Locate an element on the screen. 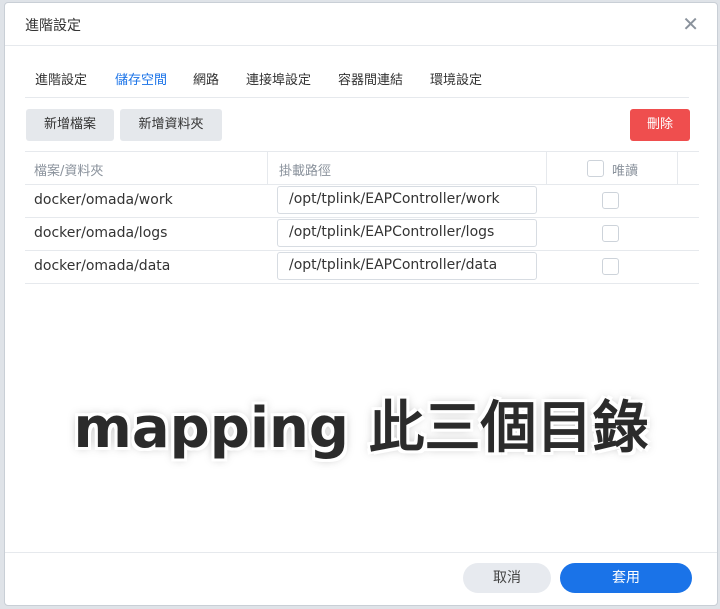 The image size is (720, 609). tab-bar: 進階設定 儲存空間 網路 連接埠設定 容器間連結 環境設定 is located at coordinates (357, 78).